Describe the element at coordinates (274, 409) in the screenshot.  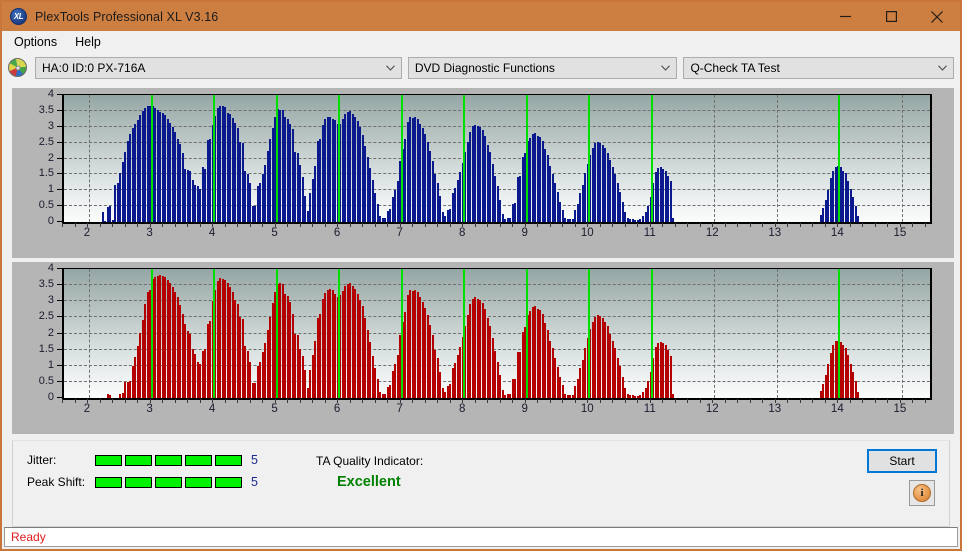
I see `x-axis-label: 5` at that location.